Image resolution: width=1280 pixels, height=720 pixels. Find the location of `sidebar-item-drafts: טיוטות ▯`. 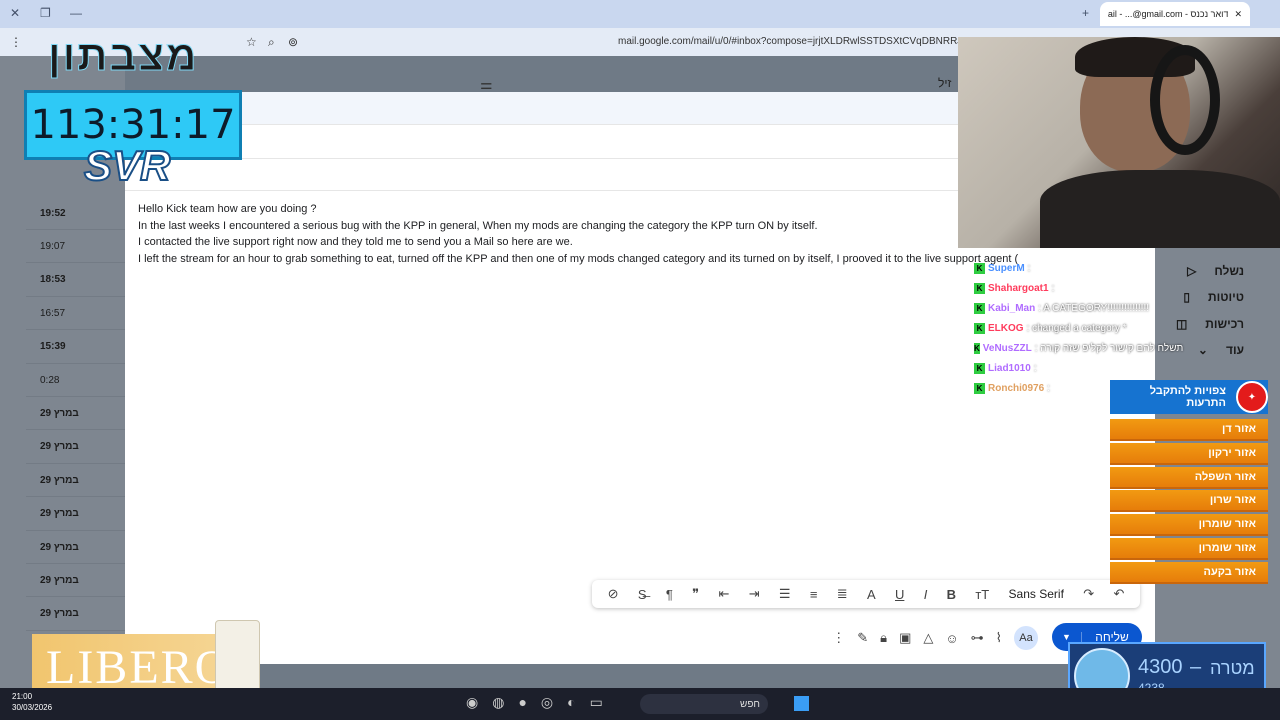

sidebar-item-drafts: טיוטות ▯ is located at coordinates (1213, 297).